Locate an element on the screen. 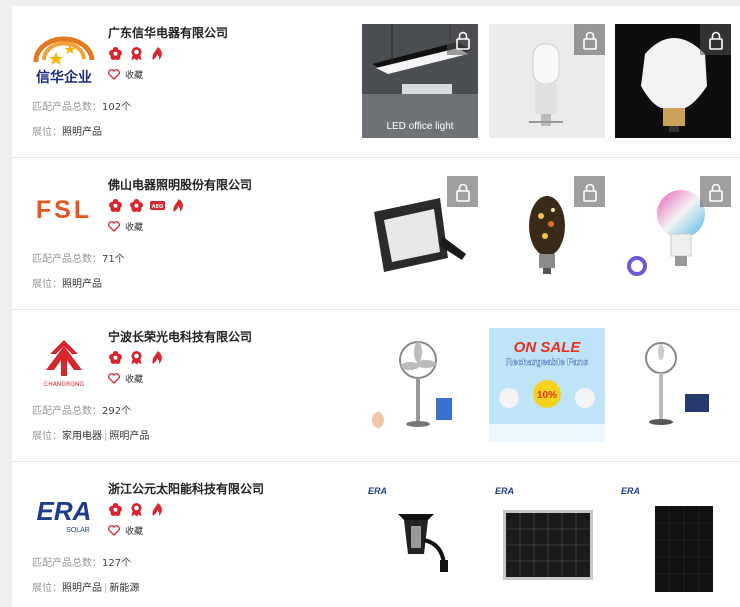 This screenshot has height=607, width=740. product-thumb-led-corn-bulb is located at coordinates (547, 81).